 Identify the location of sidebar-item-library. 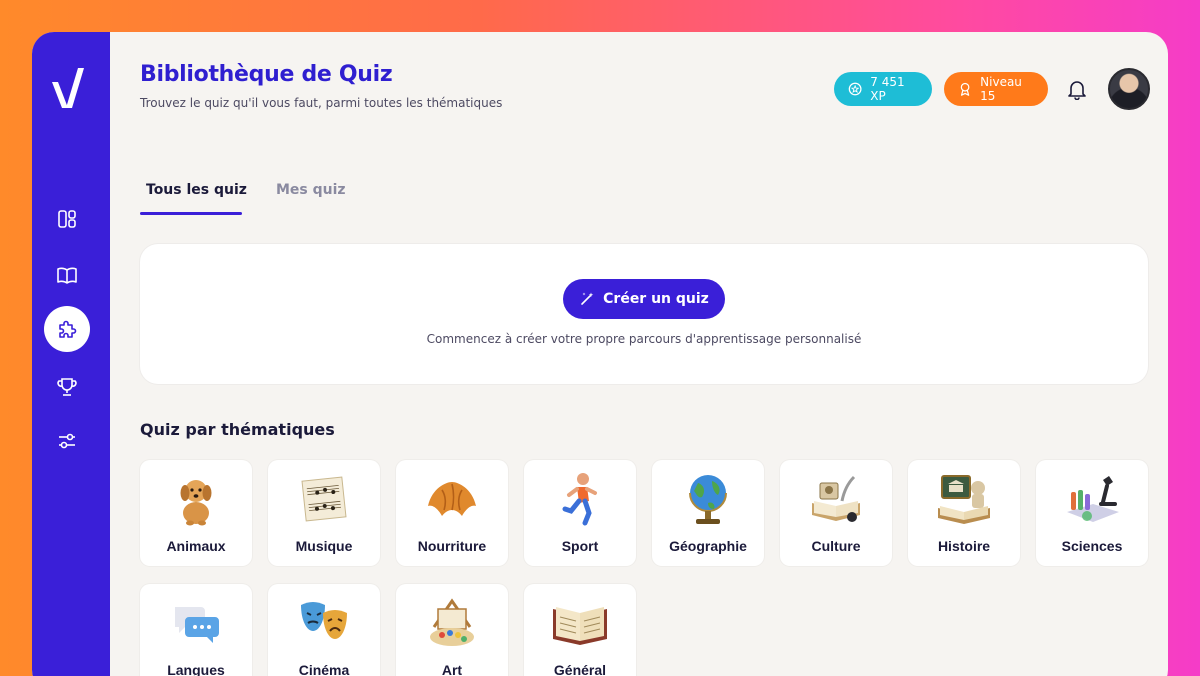
(67, 275).